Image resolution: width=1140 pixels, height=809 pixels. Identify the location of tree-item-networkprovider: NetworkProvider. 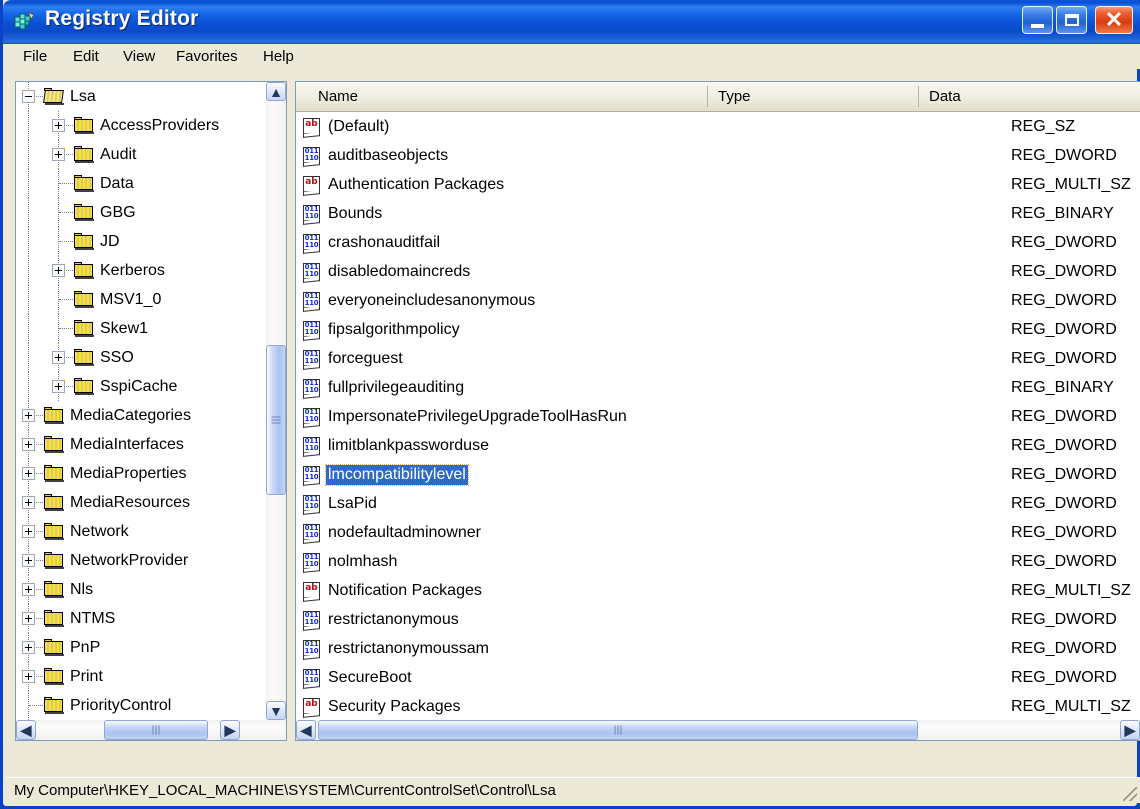
(142, 560).